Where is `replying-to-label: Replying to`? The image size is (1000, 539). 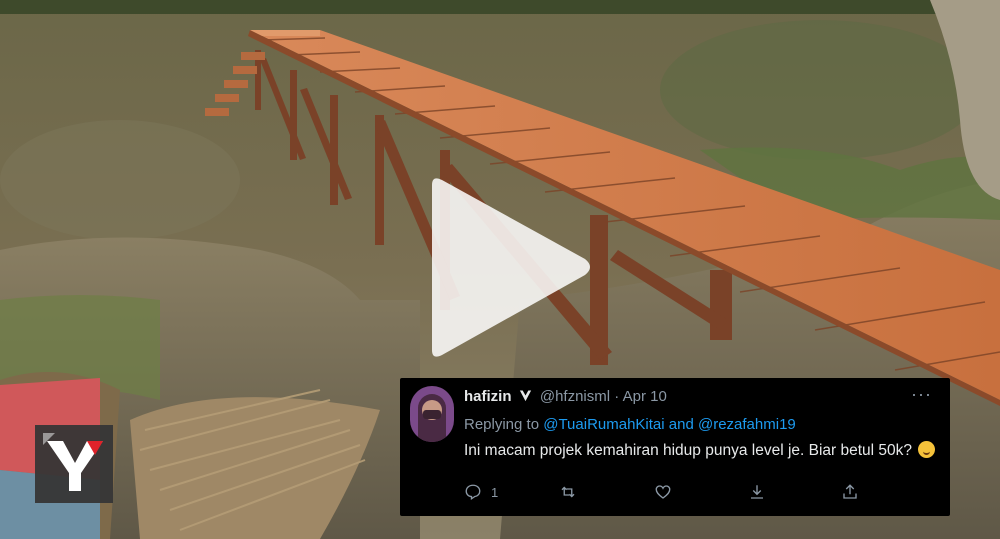 replying-to-label: Replying to is located at coordinates (502, 424).